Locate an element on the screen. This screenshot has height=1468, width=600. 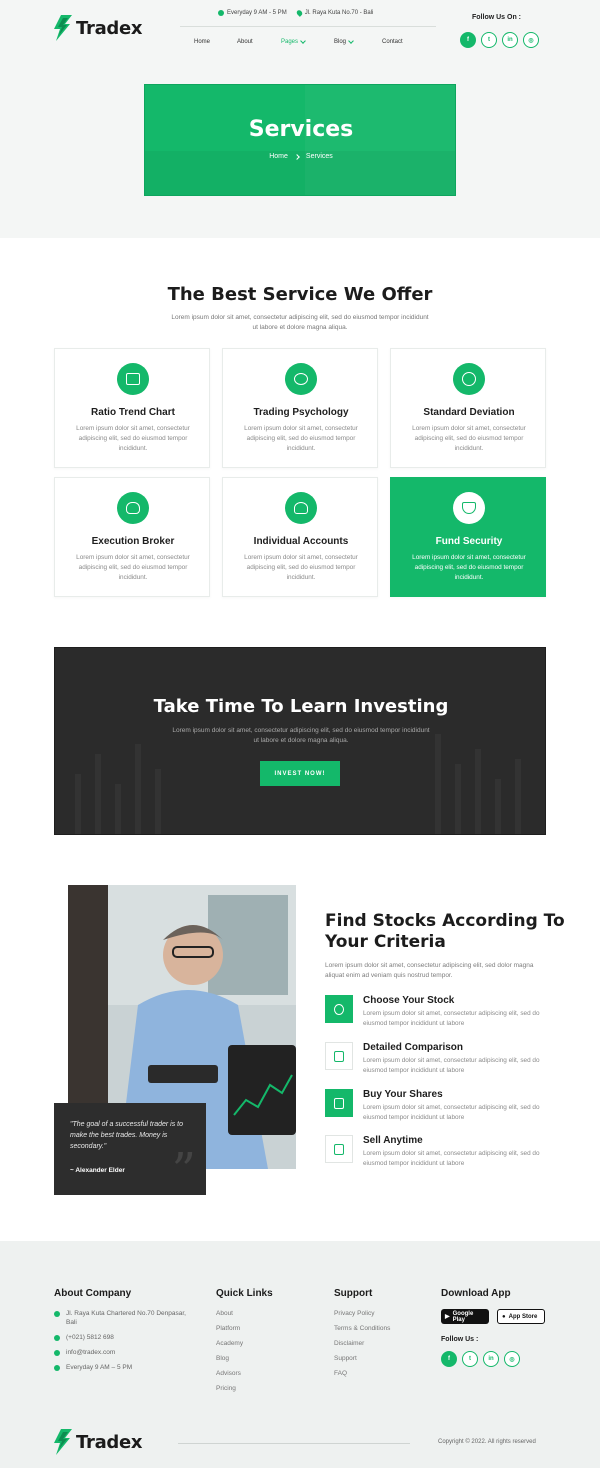
google-play-label: Google Play is located at coordinates (463, 1316).